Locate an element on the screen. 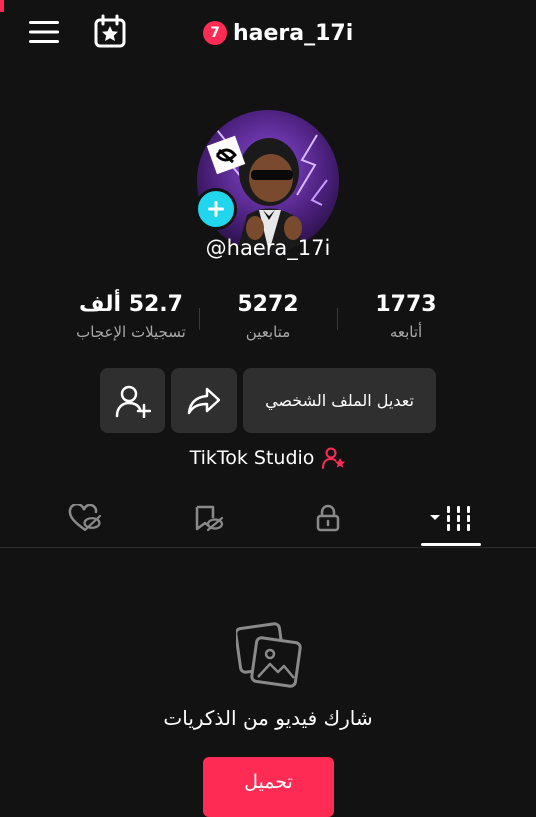 The height and width of the screenshot is (817, 536). empty-state-message: شارك فيديو من الذكريات is located at coordinates (268, 718).